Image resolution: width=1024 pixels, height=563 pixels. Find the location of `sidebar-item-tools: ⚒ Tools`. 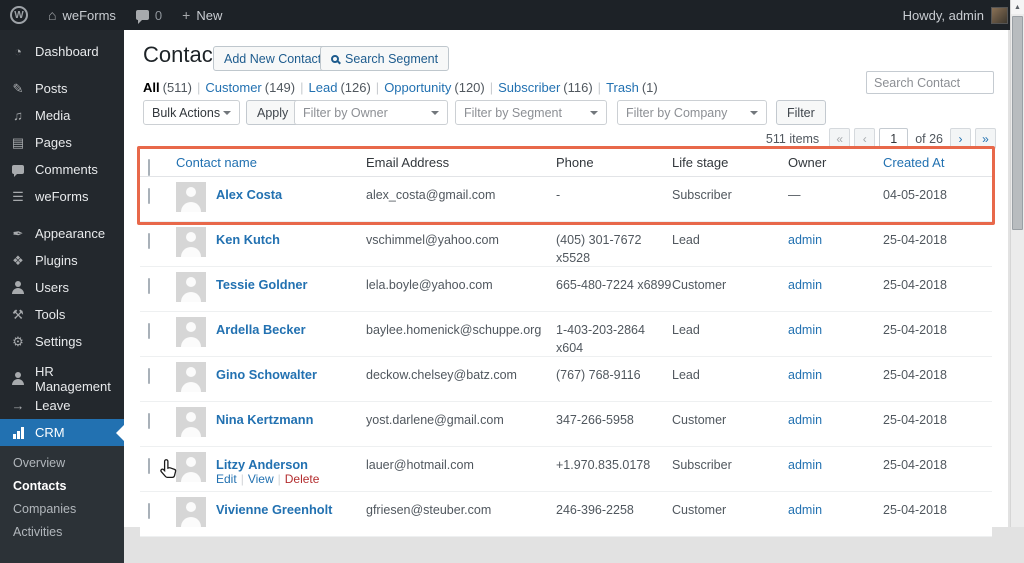

sidebar-item-tools: ⚒ Tools is located at coordinates (62, 314).